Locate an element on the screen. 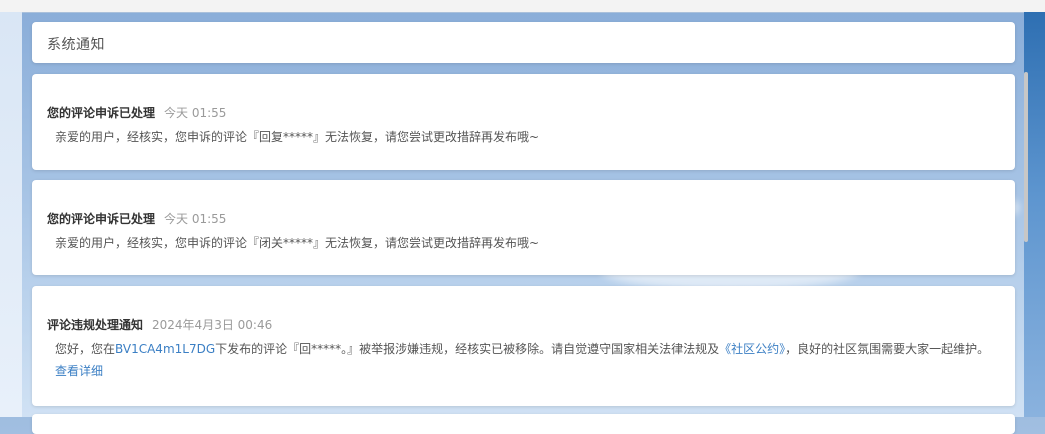 The height and width of the screenshot is (434, 1045). notification-body-prefix: 您好，您在 is located at coordinates (85, 349).